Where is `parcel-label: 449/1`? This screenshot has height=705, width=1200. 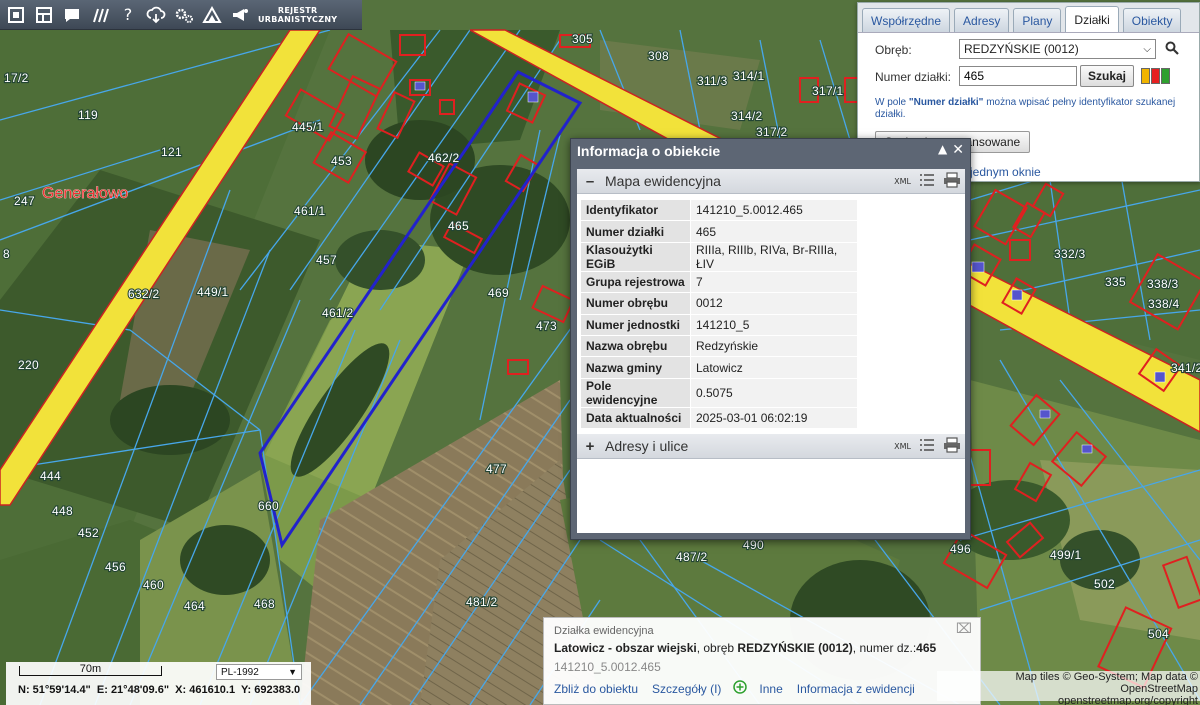
parcel-label: 449/1 is located at coordinates (213, 292).